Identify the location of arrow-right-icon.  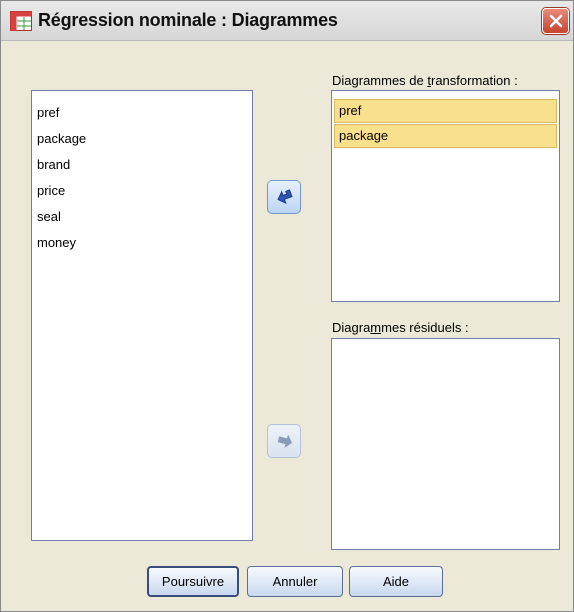
(285, 441).